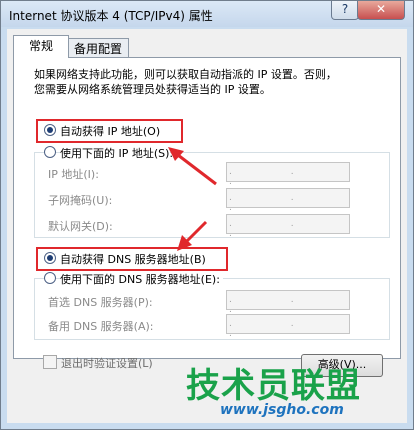 This screenshot has height=430, width=414. Describe the element at coordinates (73, 174) in the screenshot. I see `ip-address-label: IP 地址(I):` at that location.